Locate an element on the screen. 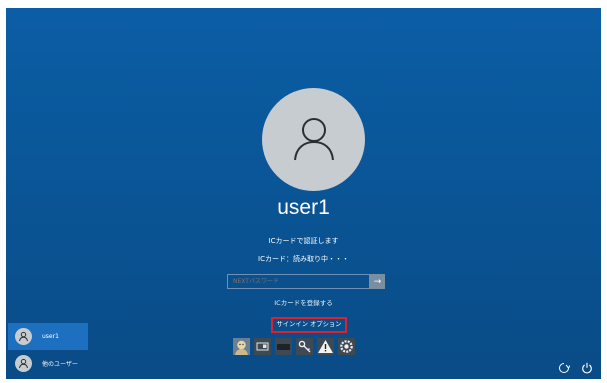 The height and width of the screenshot is (383, 607). key-icon is located at coordinates (304, 346).